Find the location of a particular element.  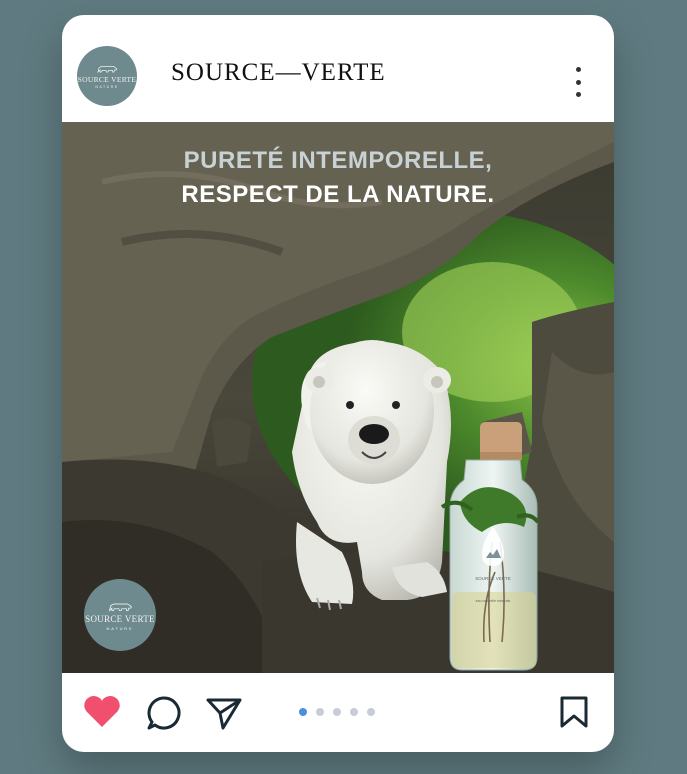

more-vertical-icon is located at coordinates (578, 82).